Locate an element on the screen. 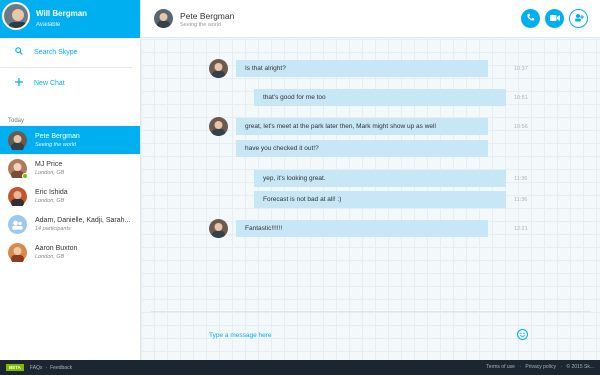 Image resolution: width=600 pixels, height=375 pixels. phone-icon is located at coordinates (530, 18).